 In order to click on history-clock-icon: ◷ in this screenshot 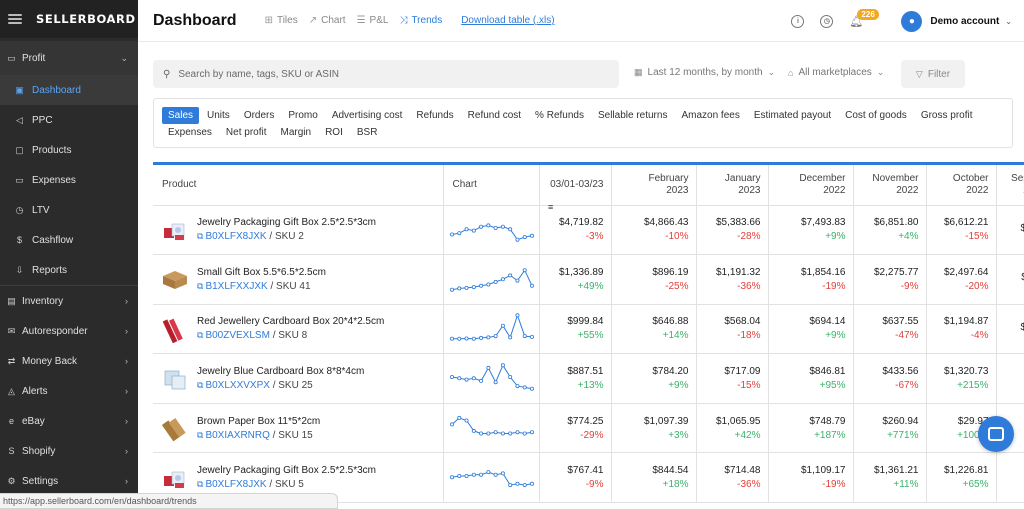, I will do `click(827, 21)`.